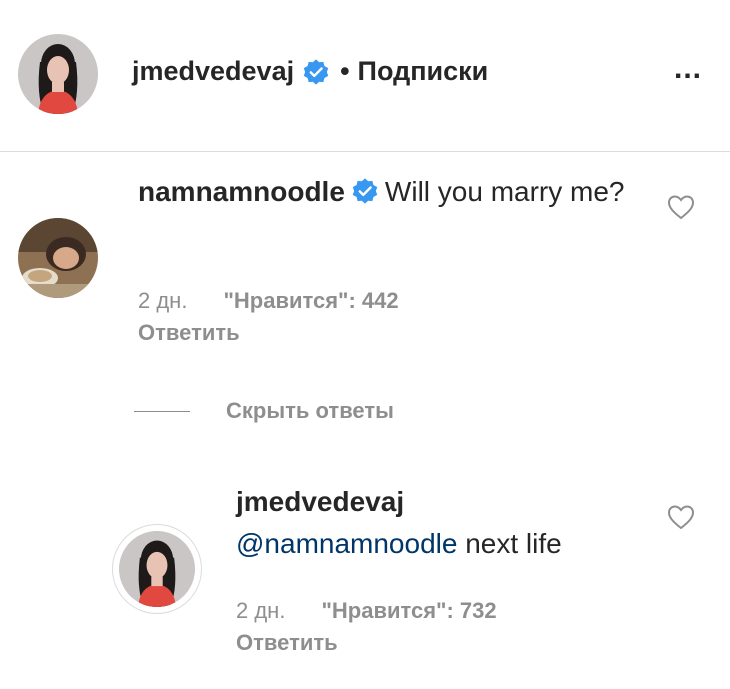 Image resolution: width=730 pixels, height=689 pixels. What do you see at coordinates (189, 333) in the screenshot?
I see `comment-reply-button: Ответить` at bounding box center [189, 333].